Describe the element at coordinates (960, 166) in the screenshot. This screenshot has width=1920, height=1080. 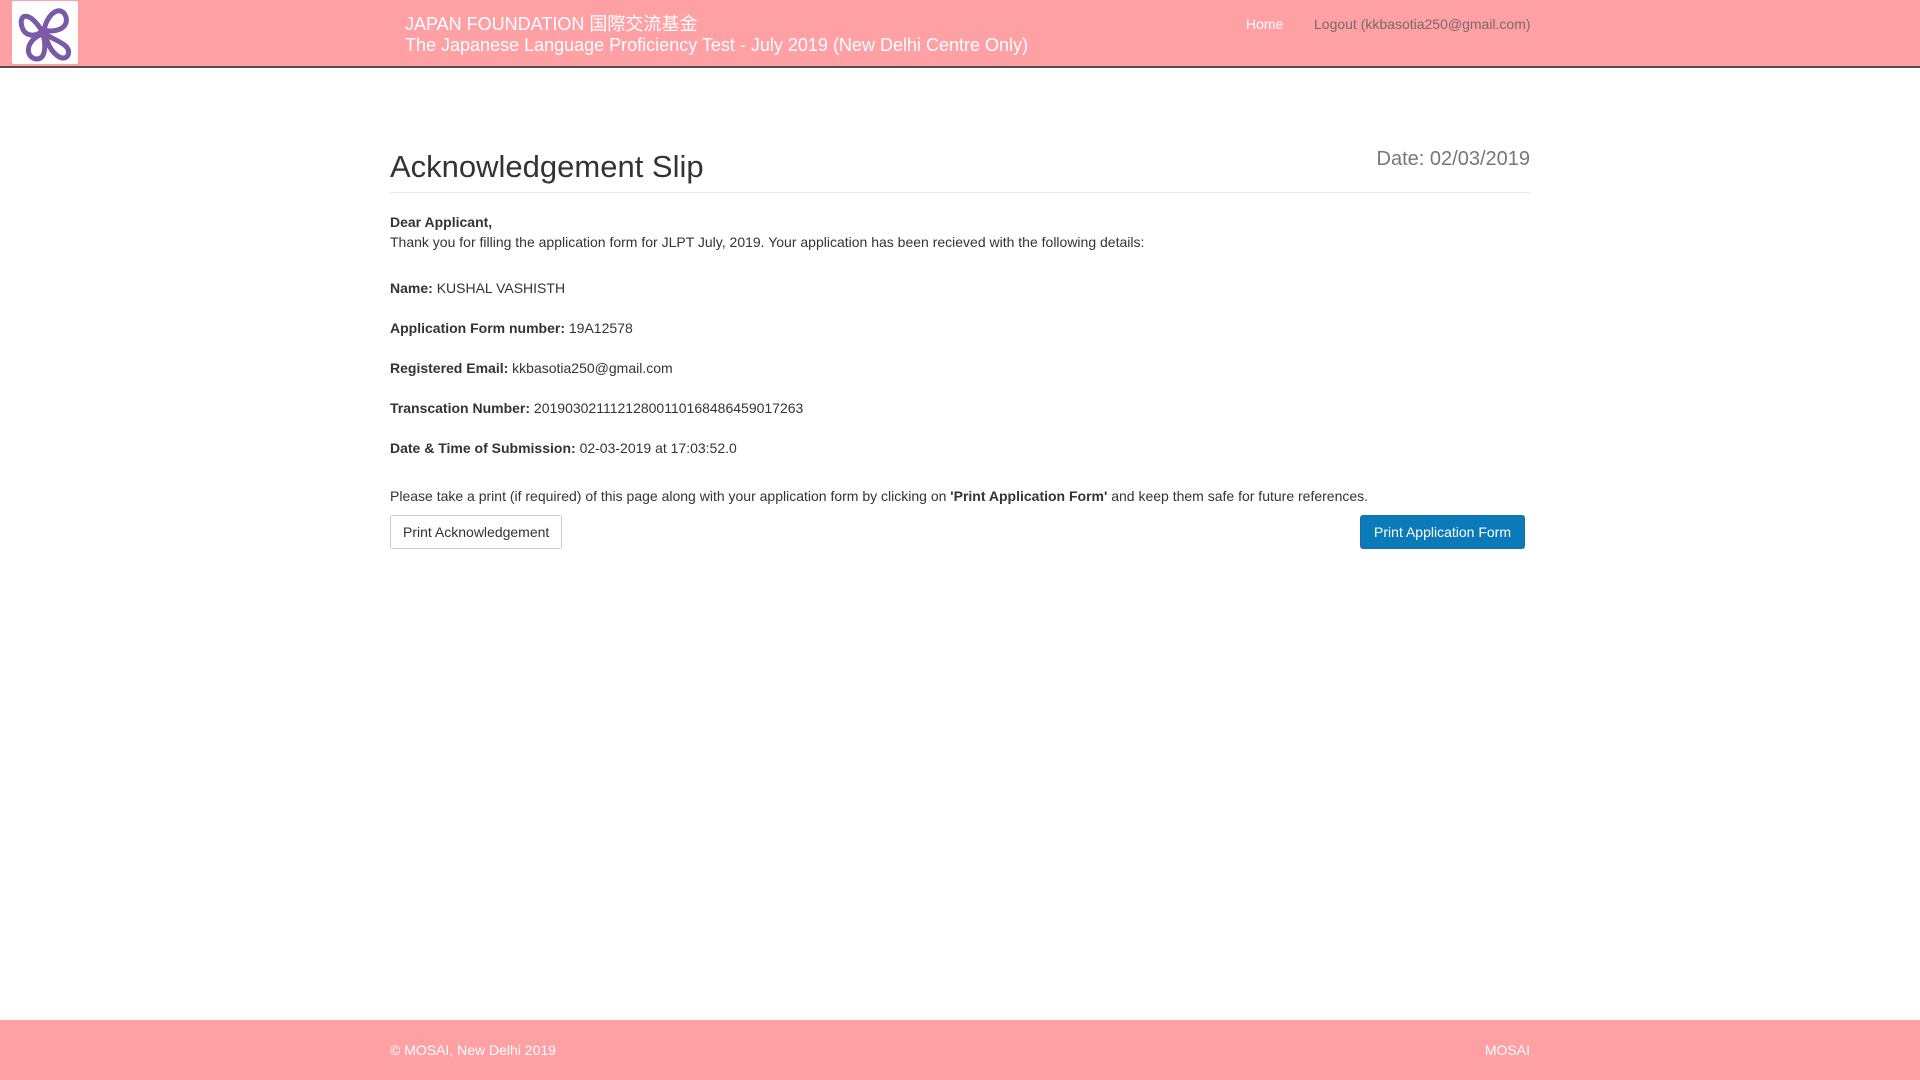
I see `page-header: Acknowledgement Slip Date: 02/03/2019` at that location.